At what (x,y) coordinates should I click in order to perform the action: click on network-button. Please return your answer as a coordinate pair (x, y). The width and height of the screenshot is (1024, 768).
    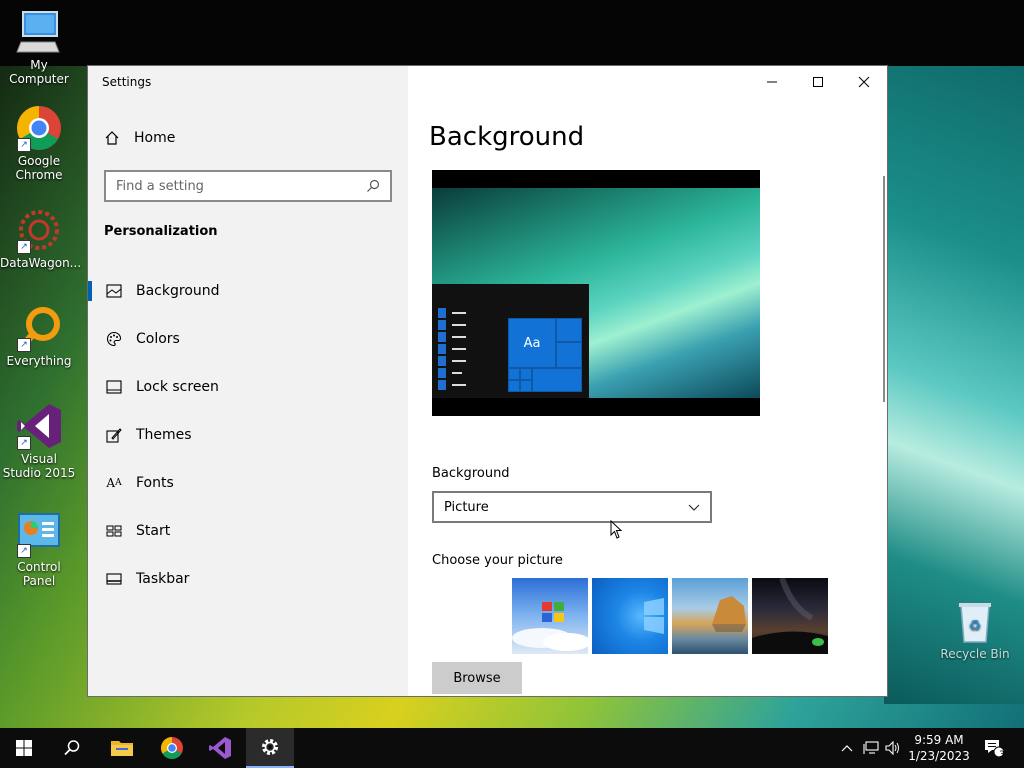
    Looking at the image, I should click on (871, 748).